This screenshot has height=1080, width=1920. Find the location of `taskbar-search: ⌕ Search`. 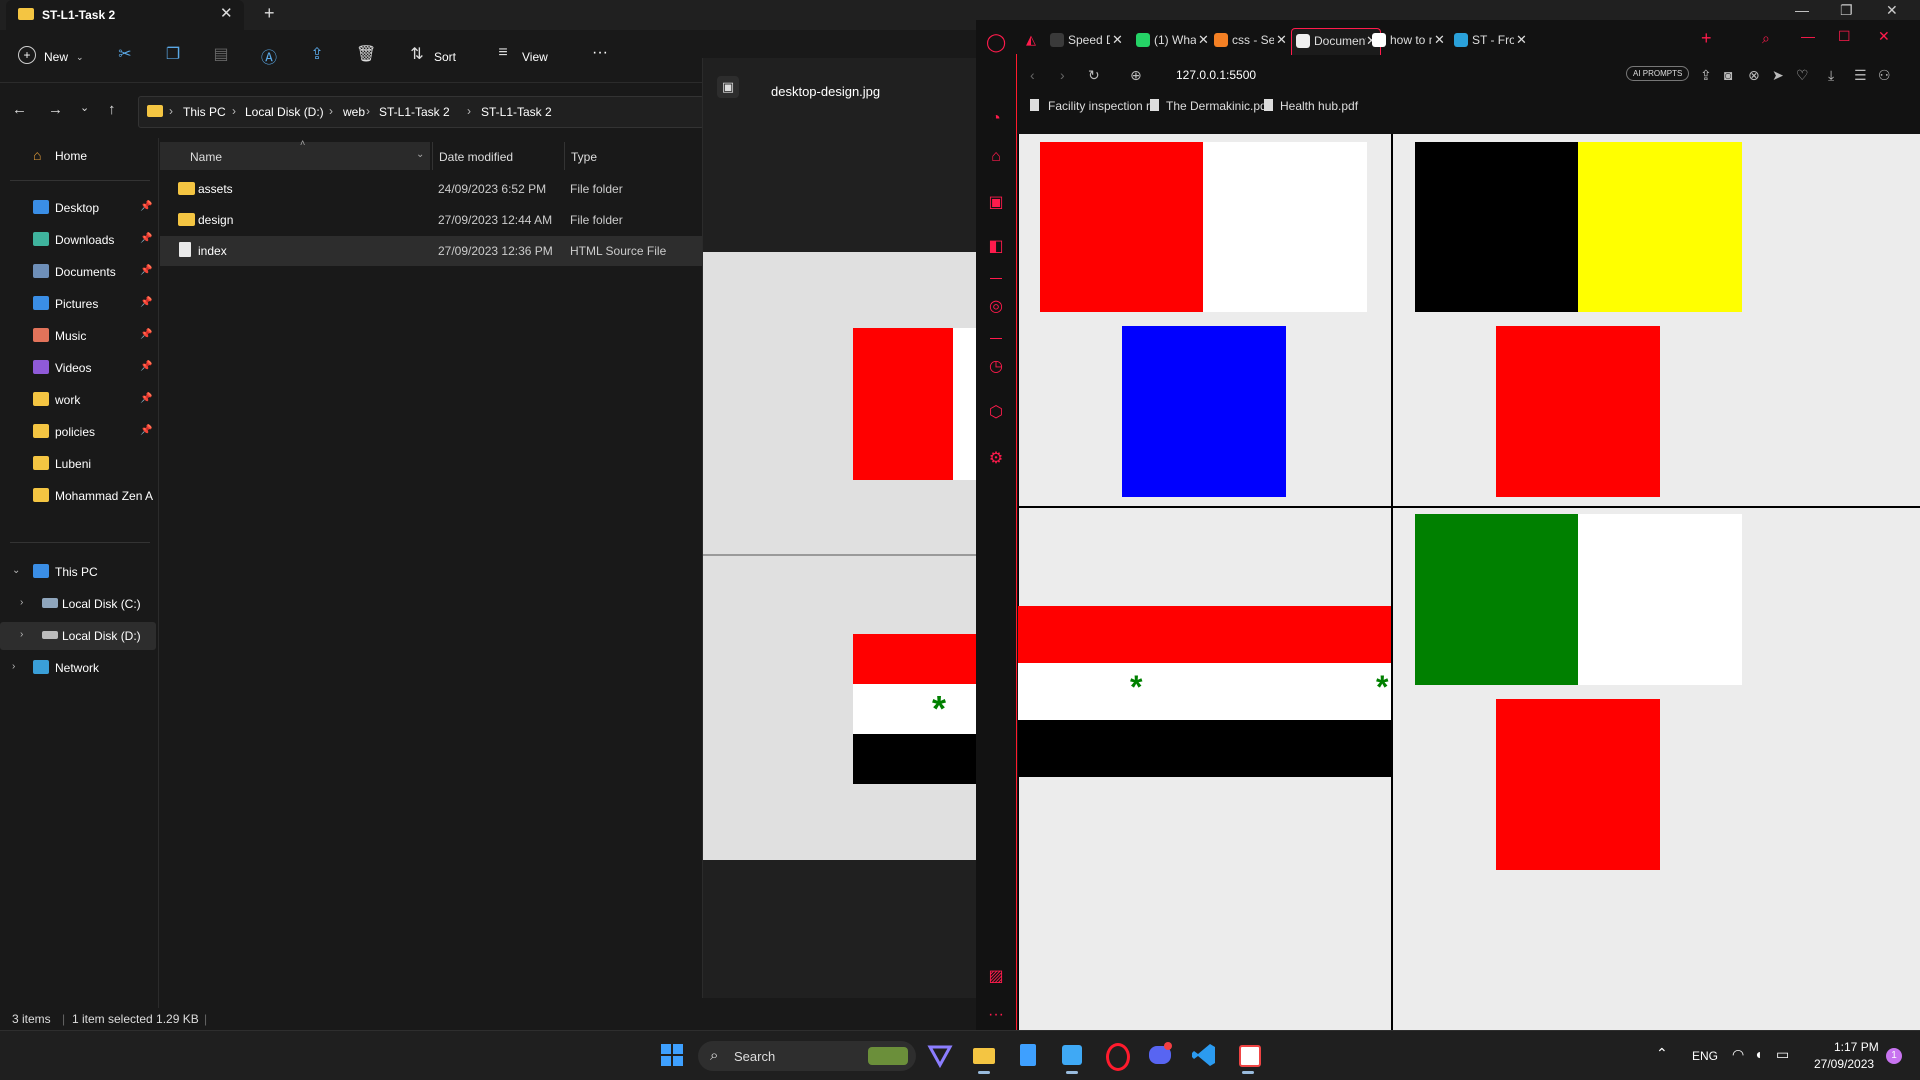

taskbar-search: ⌕ Search is located at coordinates (807, 1056).